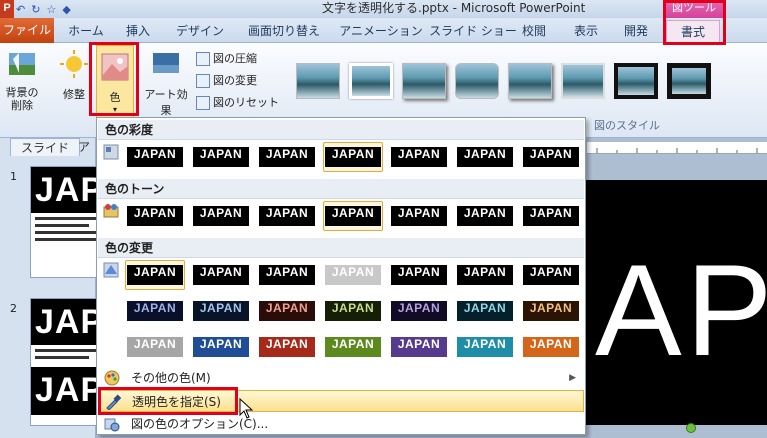 This screenshot has height=438, width=767. I want to click on corrections-label: 修整, so click(74, 94).